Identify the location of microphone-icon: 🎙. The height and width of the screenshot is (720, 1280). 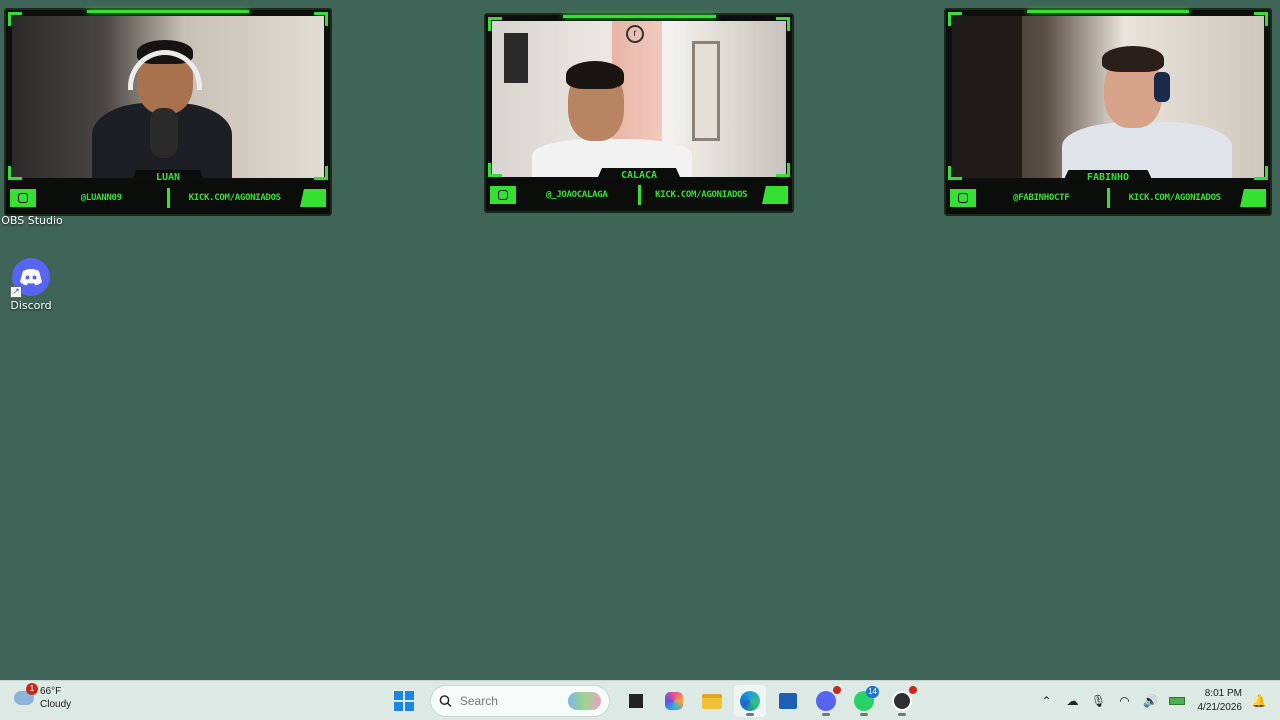
(1099, 701).